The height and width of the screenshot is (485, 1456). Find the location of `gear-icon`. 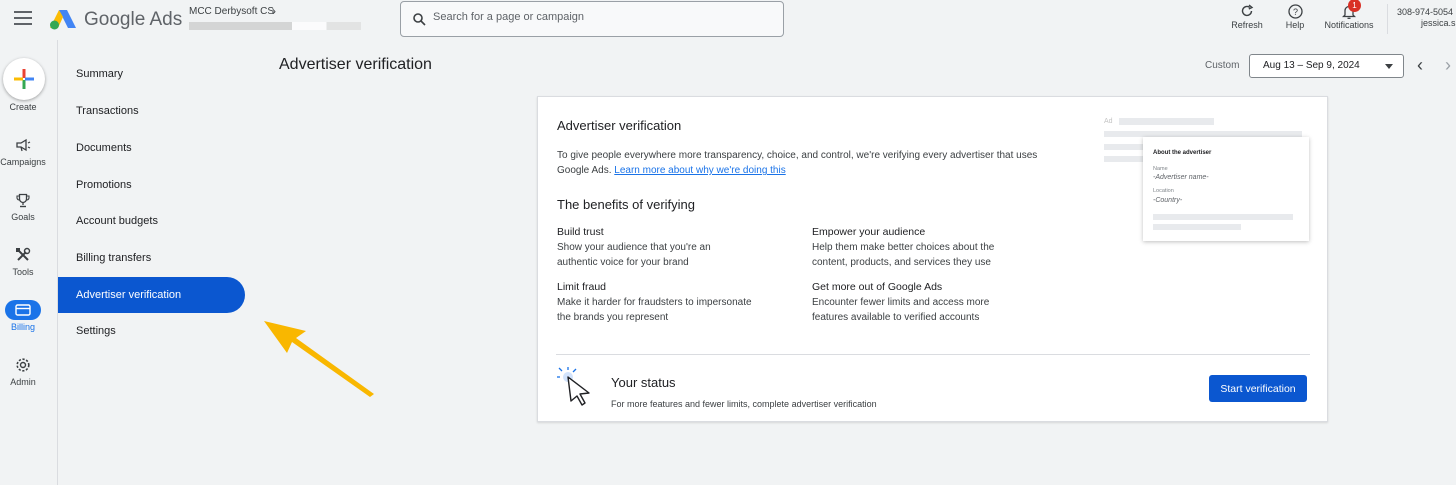

gear-icon is located at coordinates (23, 365).